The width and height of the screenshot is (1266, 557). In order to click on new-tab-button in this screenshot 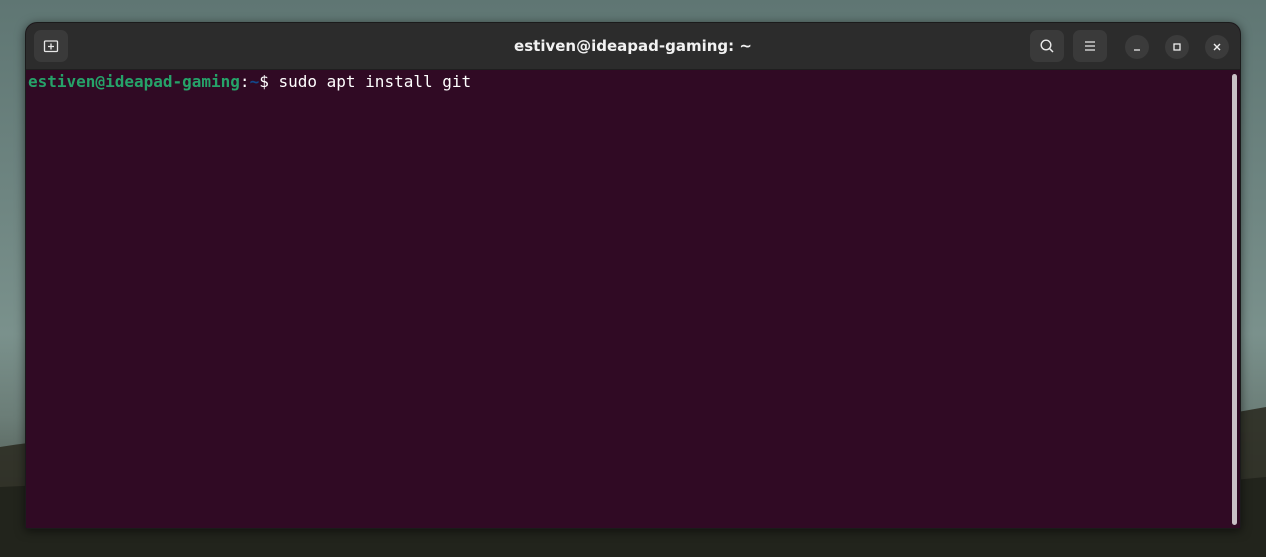, I will do `click(51, 46)`.